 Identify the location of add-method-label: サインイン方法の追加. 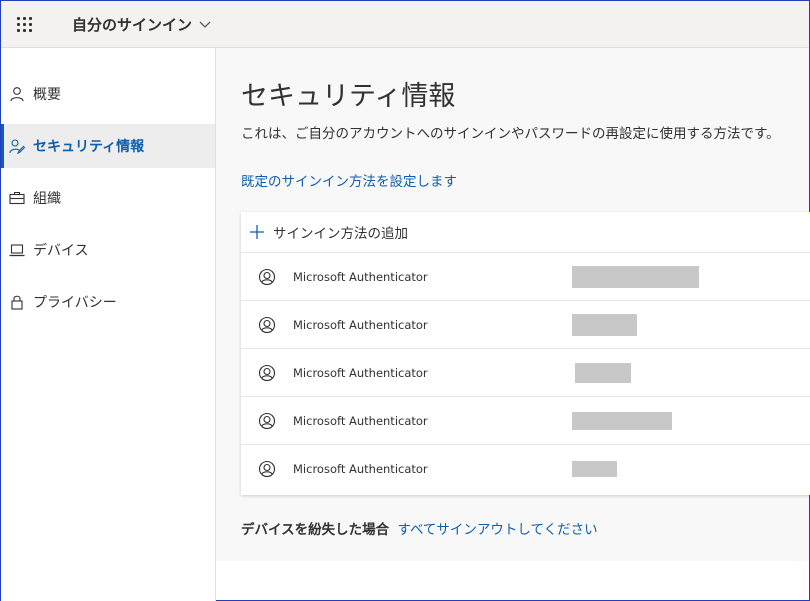
(340, 234).